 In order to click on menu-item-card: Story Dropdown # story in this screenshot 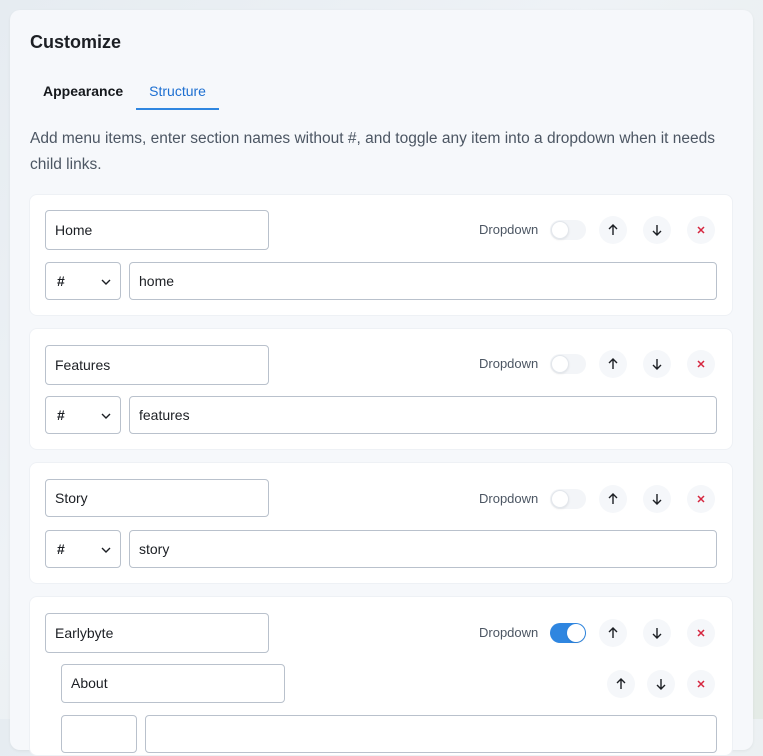, I will do `click(381, 523)`.